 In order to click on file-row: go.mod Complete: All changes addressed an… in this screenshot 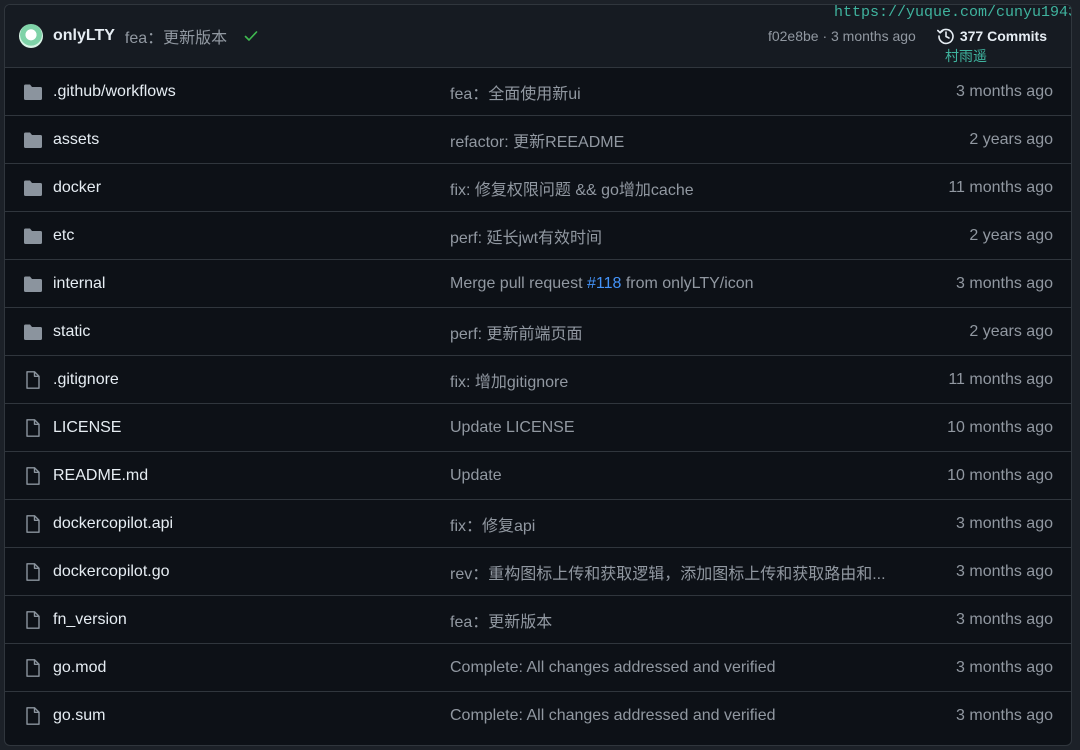, I will do `click(538, 668)`.